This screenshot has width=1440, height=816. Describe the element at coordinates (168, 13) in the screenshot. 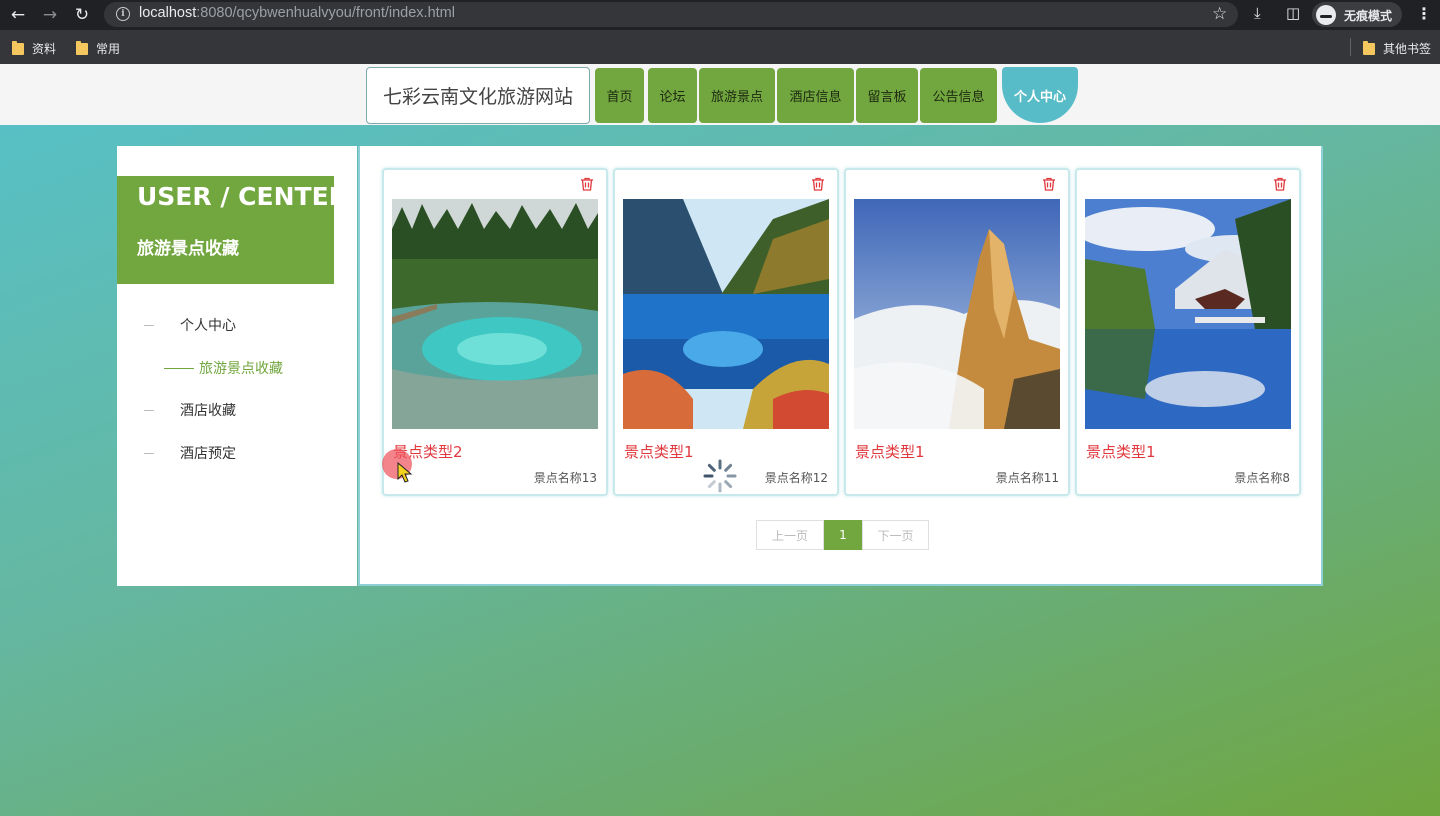

I see `url-host: localhost` at that location.